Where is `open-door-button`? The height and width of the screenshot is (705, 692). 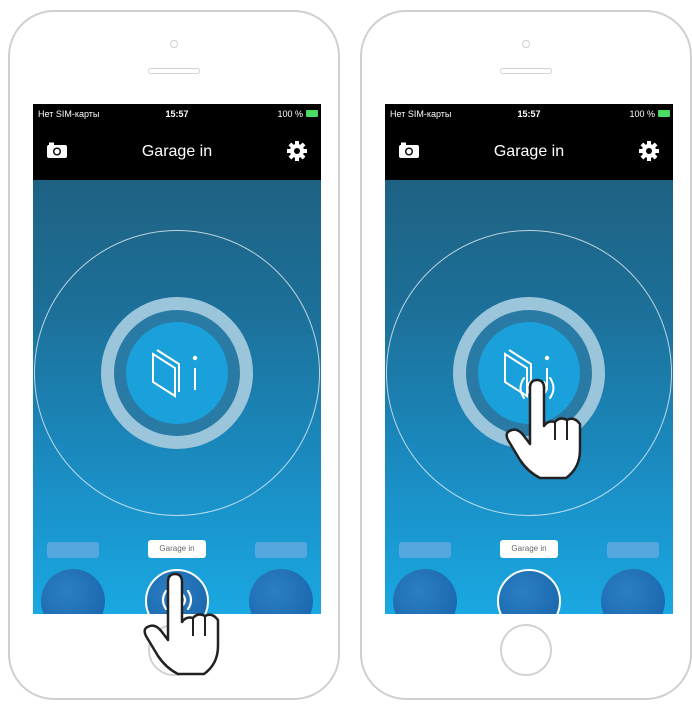
open-door-button is located at coordinates (177, 373).